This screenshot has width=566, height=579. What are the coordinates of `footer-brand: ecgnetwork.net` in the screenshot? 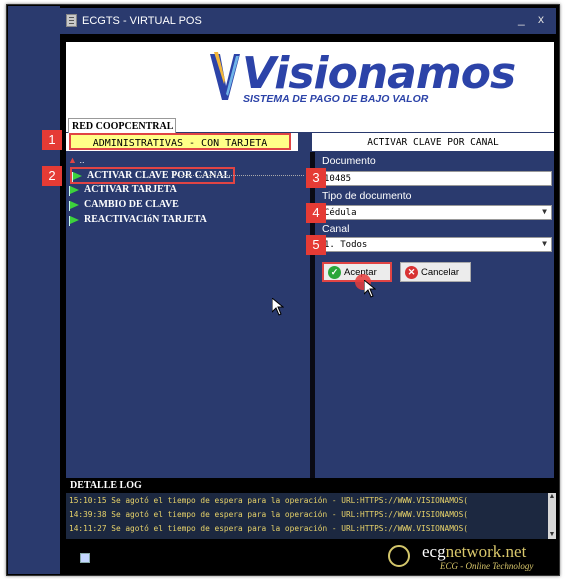 It's located at (474, 552).